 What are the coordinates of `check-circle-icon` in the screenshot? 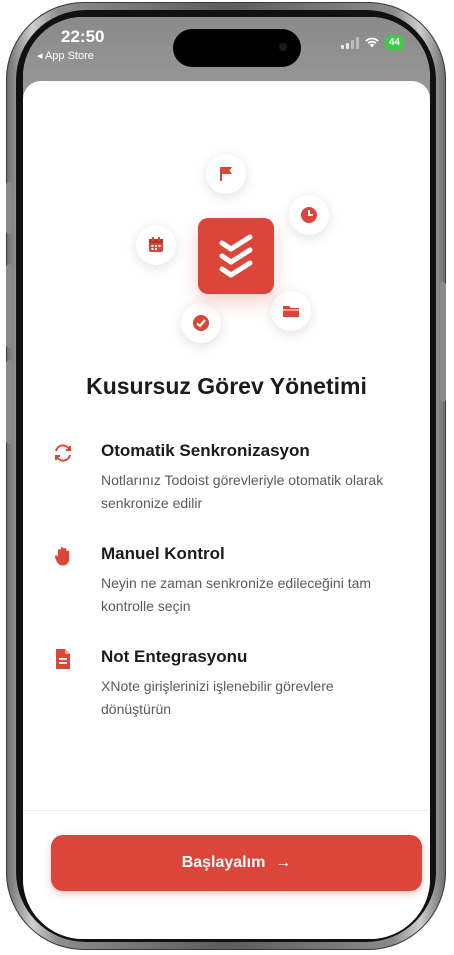 It's located at (201, 323).